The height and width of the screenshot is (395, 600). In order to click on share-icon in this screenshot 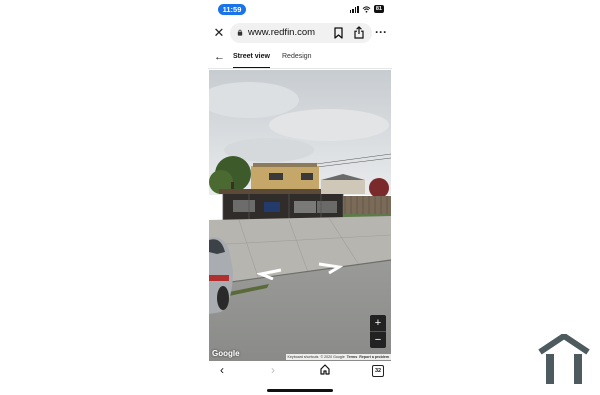, I will do `click(359, 32)`.